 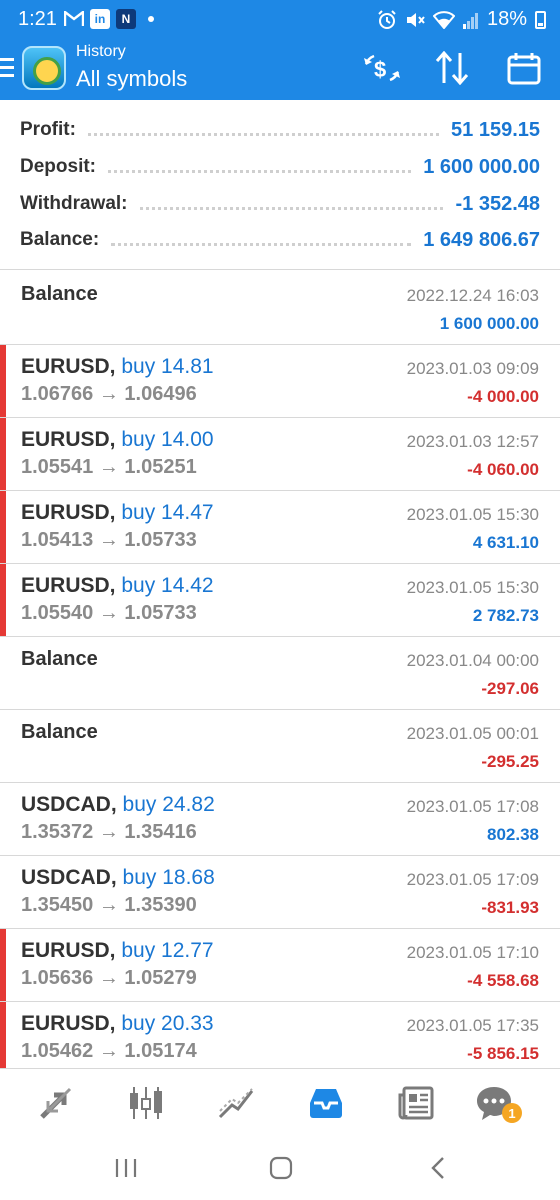 What do you see at coordinates (510, 907) in the screenshot?
I see `row-profit: -831.93` at bounding box center [510, 907].